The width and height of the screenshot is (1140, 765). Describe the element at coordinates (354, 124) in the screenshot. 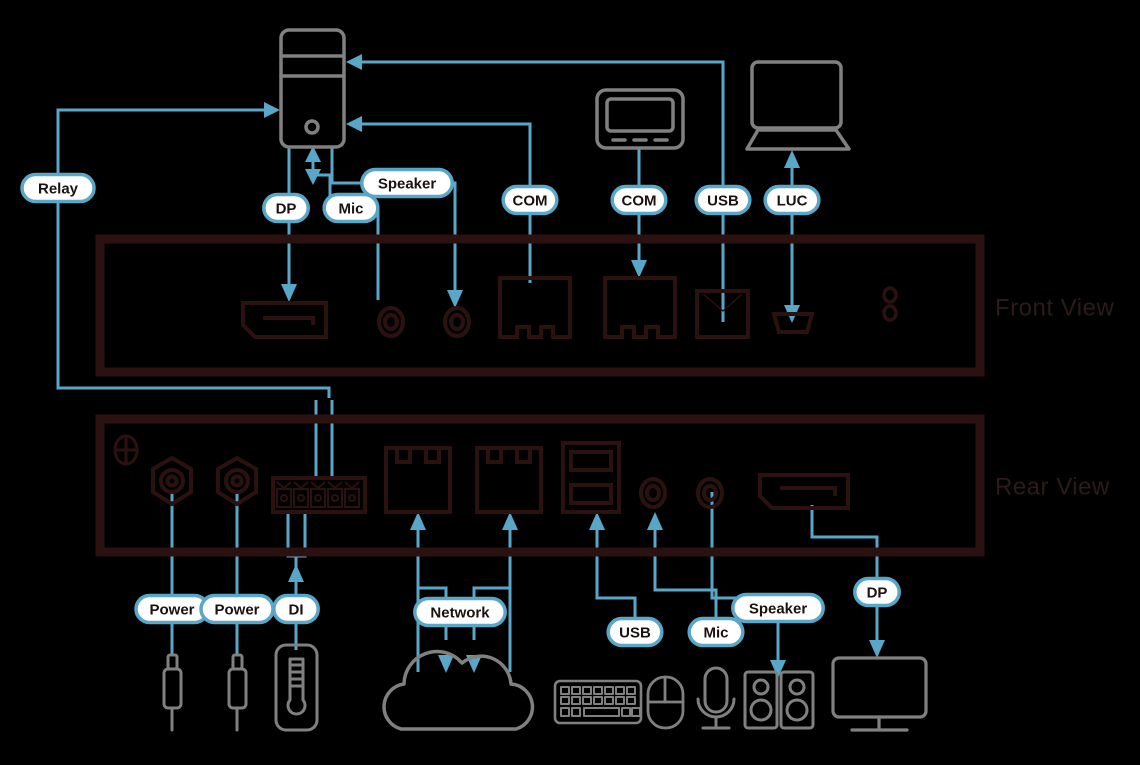

I see `wire-com1-arrowhead` at that location.